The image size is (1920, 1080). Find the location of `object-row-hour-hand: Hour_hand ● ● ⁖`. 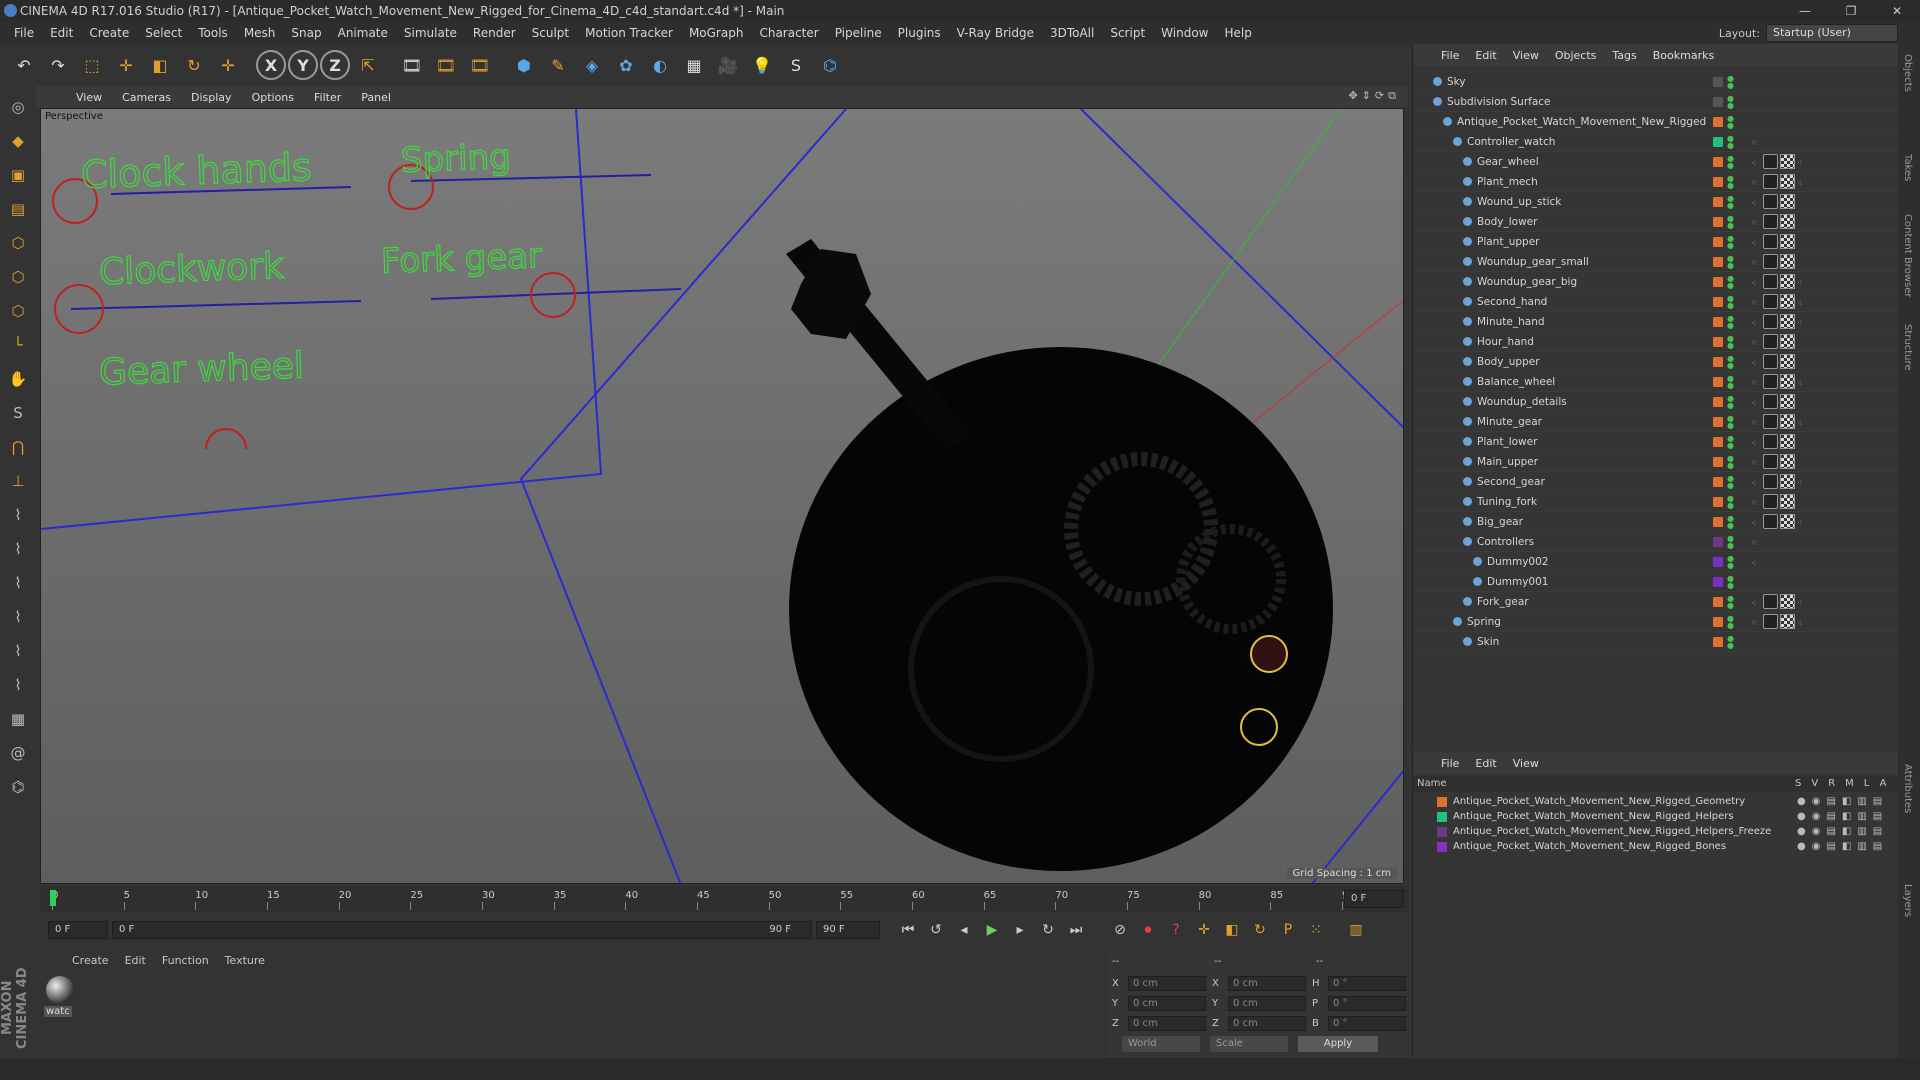

object-row-hour-hand: Hour_hand ● ● ⁖ is located at coordinates (1656, 342).